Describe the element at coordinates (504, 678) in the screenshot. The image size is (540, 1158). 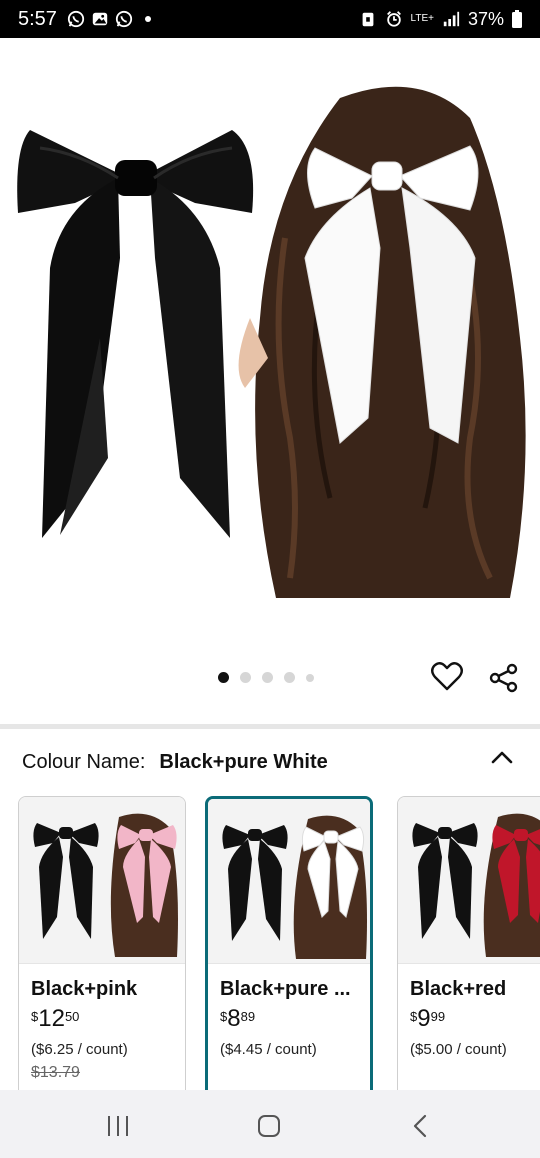
I see `share-icon` at that location.